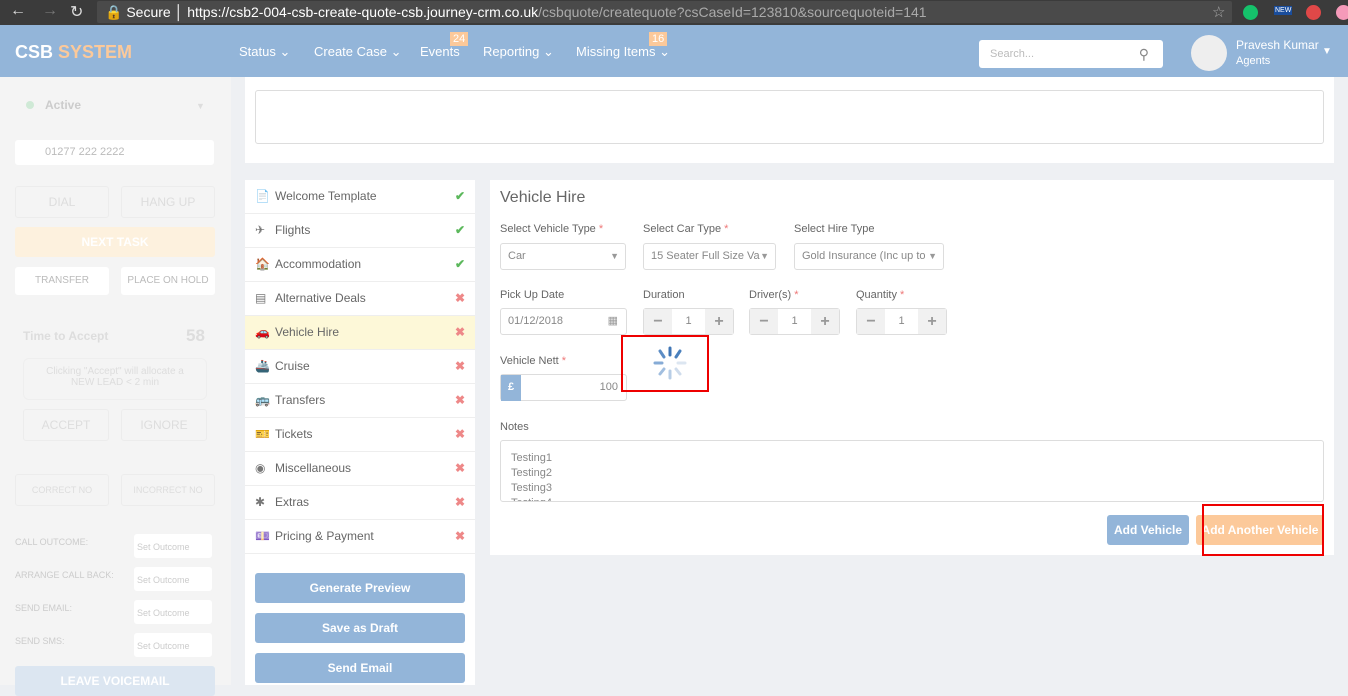 This screenshot has width=1348, height=696. I want to click on top-card, so click(789, 120).